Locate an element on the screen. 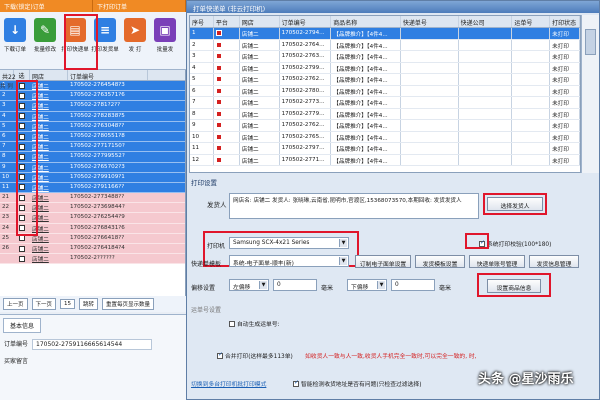 This screenshot has height=400, width=600. merge-print-checkbox: 合并打印(这样最多113单) is located at coordinates (255, 355).